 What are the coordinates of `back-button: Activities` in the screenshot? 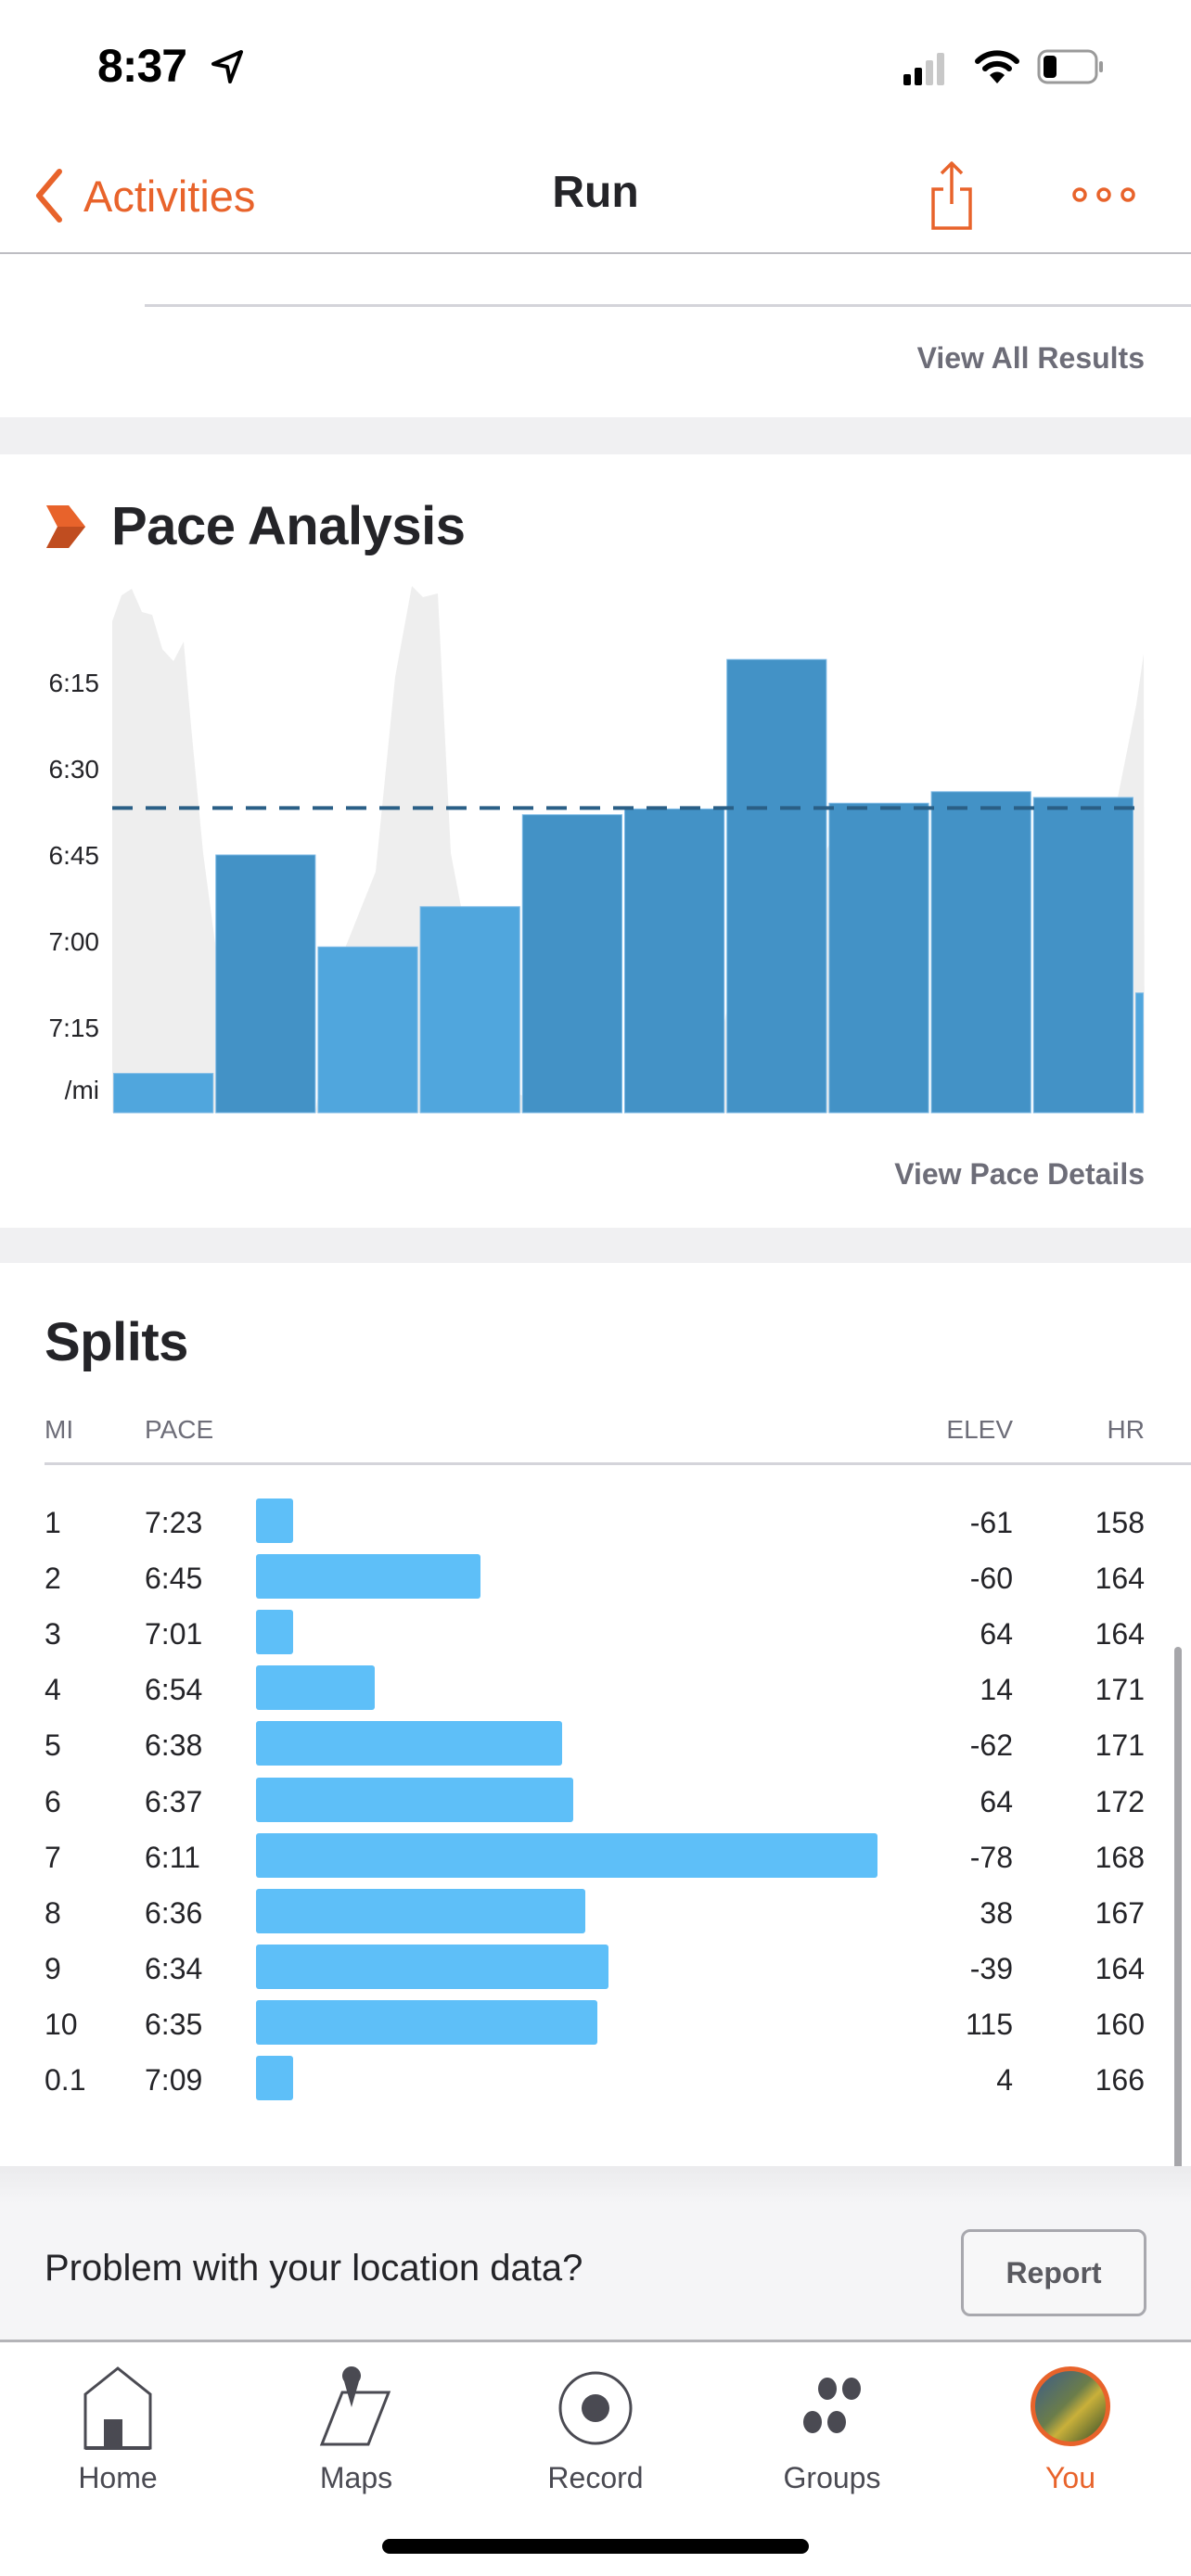 It's located at (144, 196).